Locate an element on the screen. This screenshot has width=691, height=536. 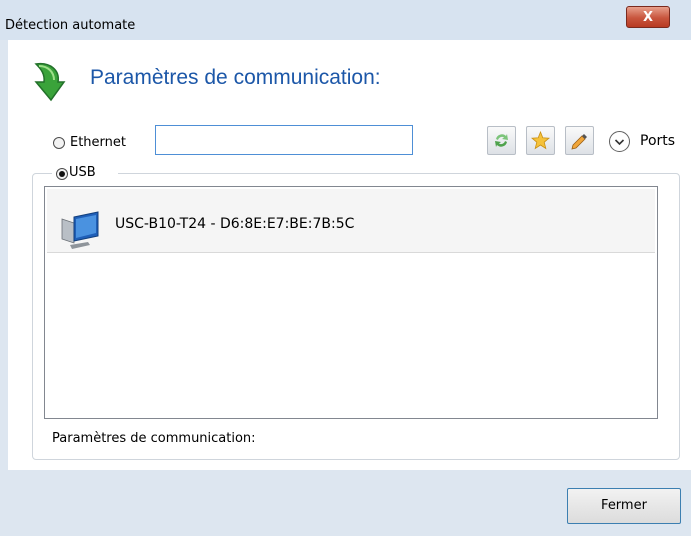
ethernet-address-input is located at coordinates (284, 140).